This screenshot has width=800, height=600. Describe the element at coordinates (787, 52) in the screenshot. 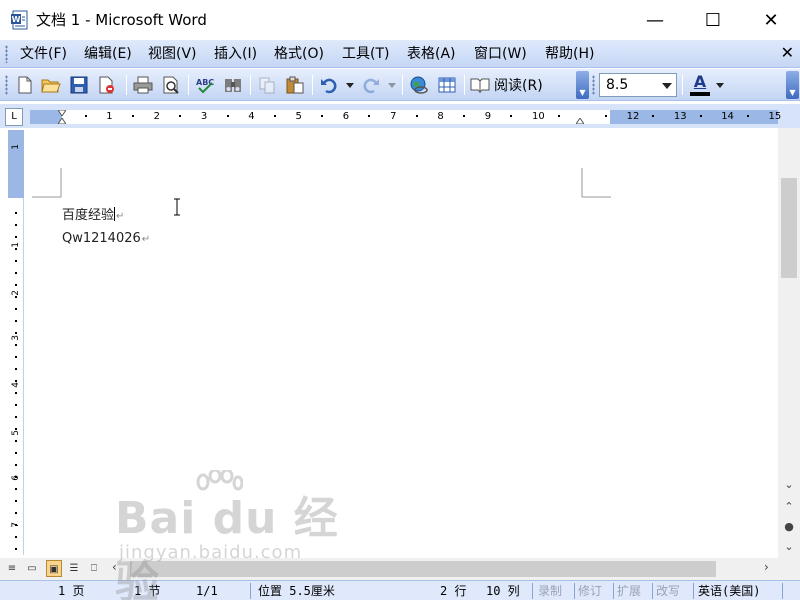

I see `close-document-icon: ✕` at that location.